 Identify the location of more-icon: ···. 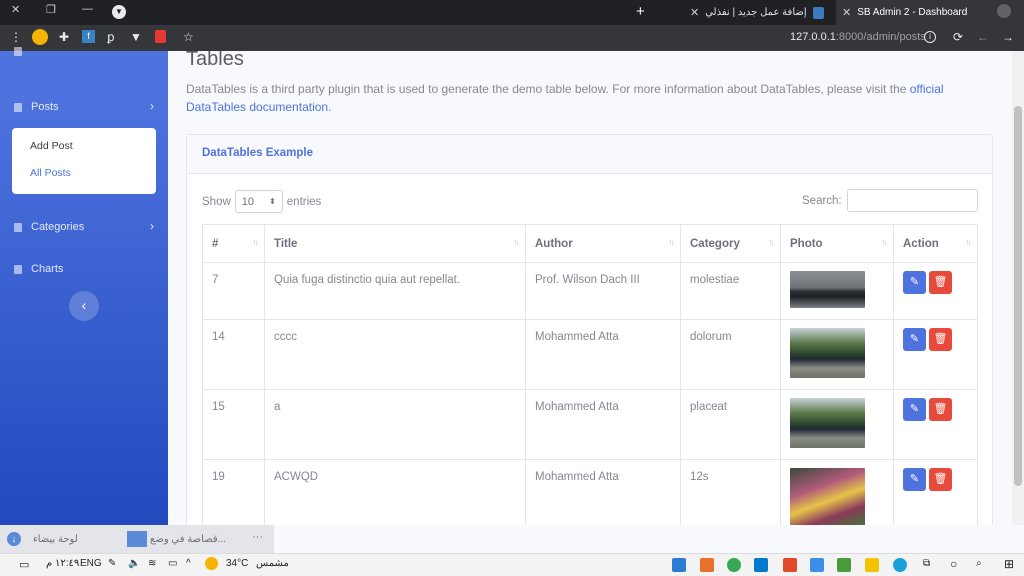
(257, 537).